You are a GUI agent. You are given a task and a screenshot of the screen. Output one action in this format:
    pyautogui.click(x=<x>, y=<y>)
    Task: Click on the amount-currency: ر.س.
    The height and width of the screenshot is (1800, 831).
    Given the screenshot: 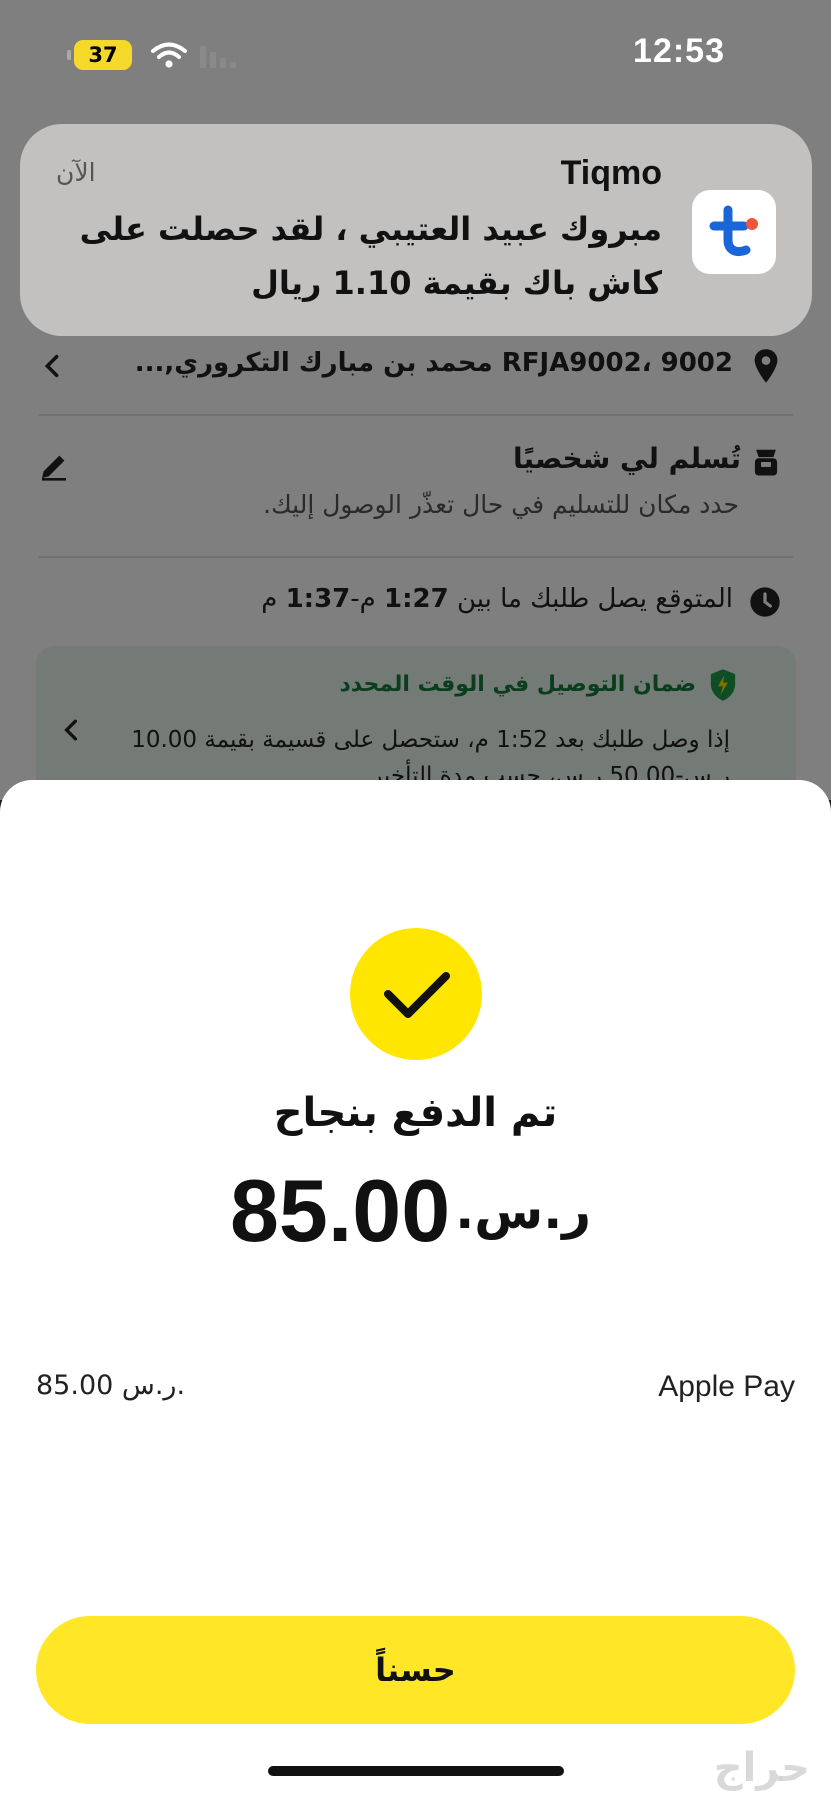 What is the action you would take?
    pyautogui.click(x=523, y=1211)
    